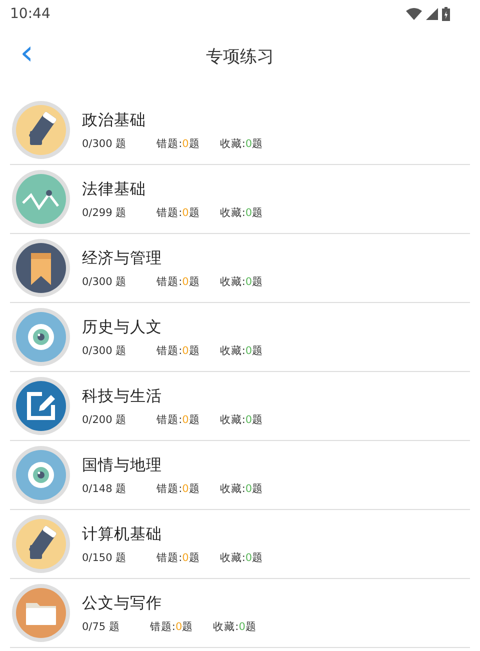 This screenshot has height=651, width=480. What do you see at coordinates (240, 268) in the screenshot?
I see `category-item: 经济与管理 0/300 题 错题:0题 收藏:0题` at bounding box center [240, 268].